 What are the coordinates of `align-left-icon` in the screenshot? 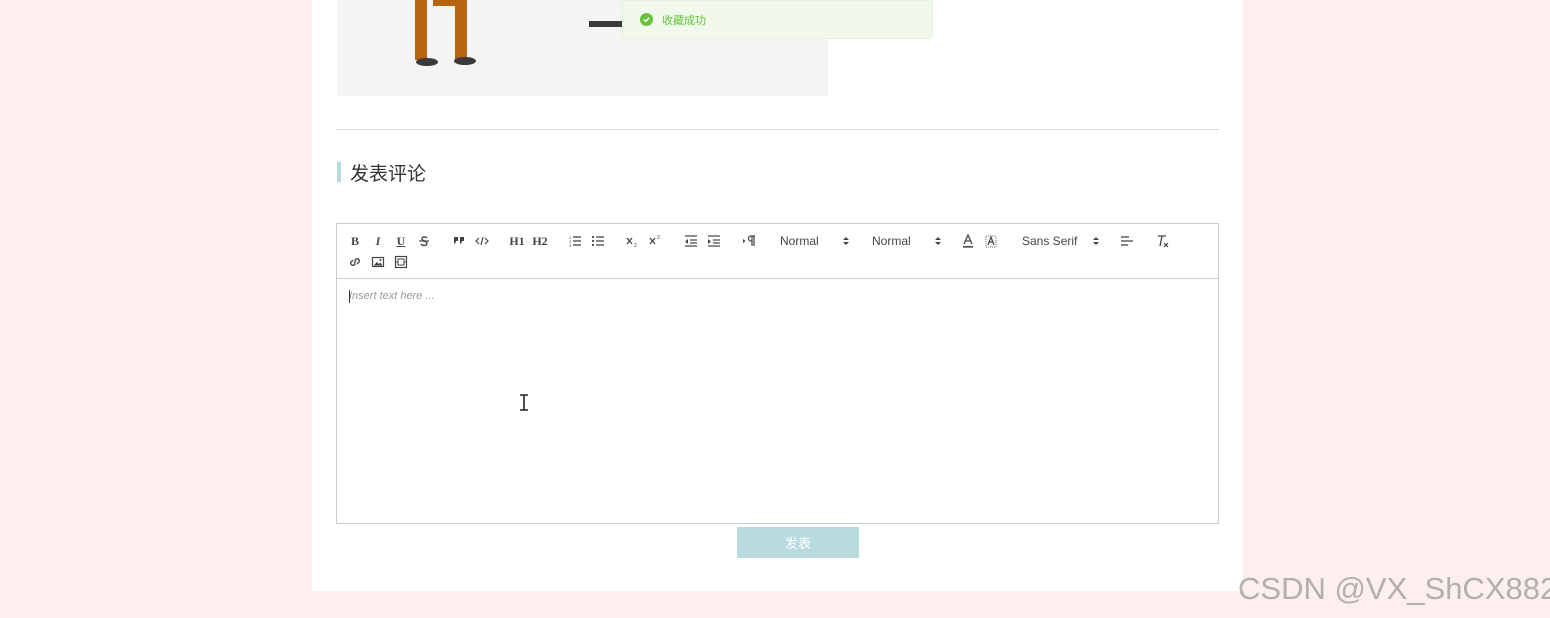 It's located at (1127, 241).